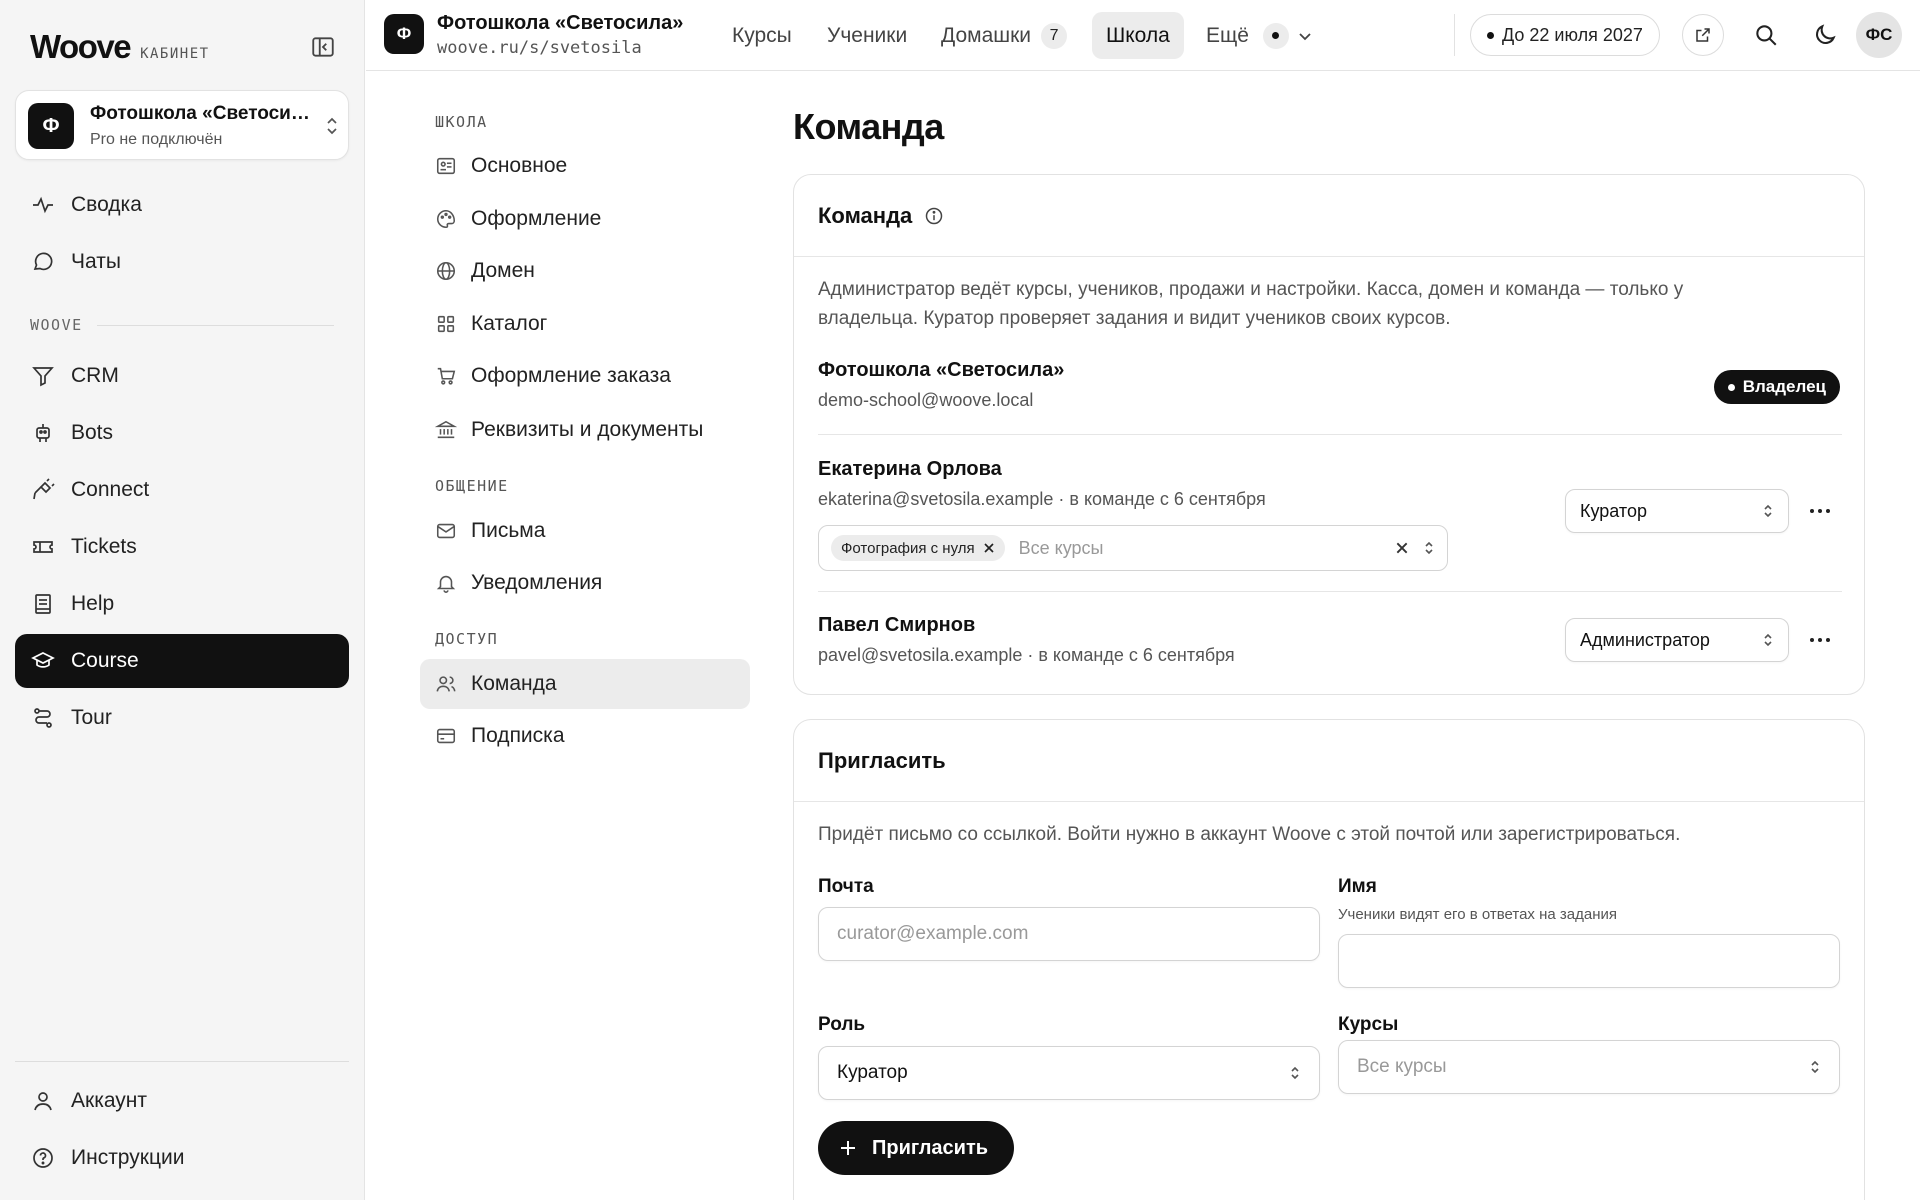  I want to click on help-circle-icon, so click(43, 1158).